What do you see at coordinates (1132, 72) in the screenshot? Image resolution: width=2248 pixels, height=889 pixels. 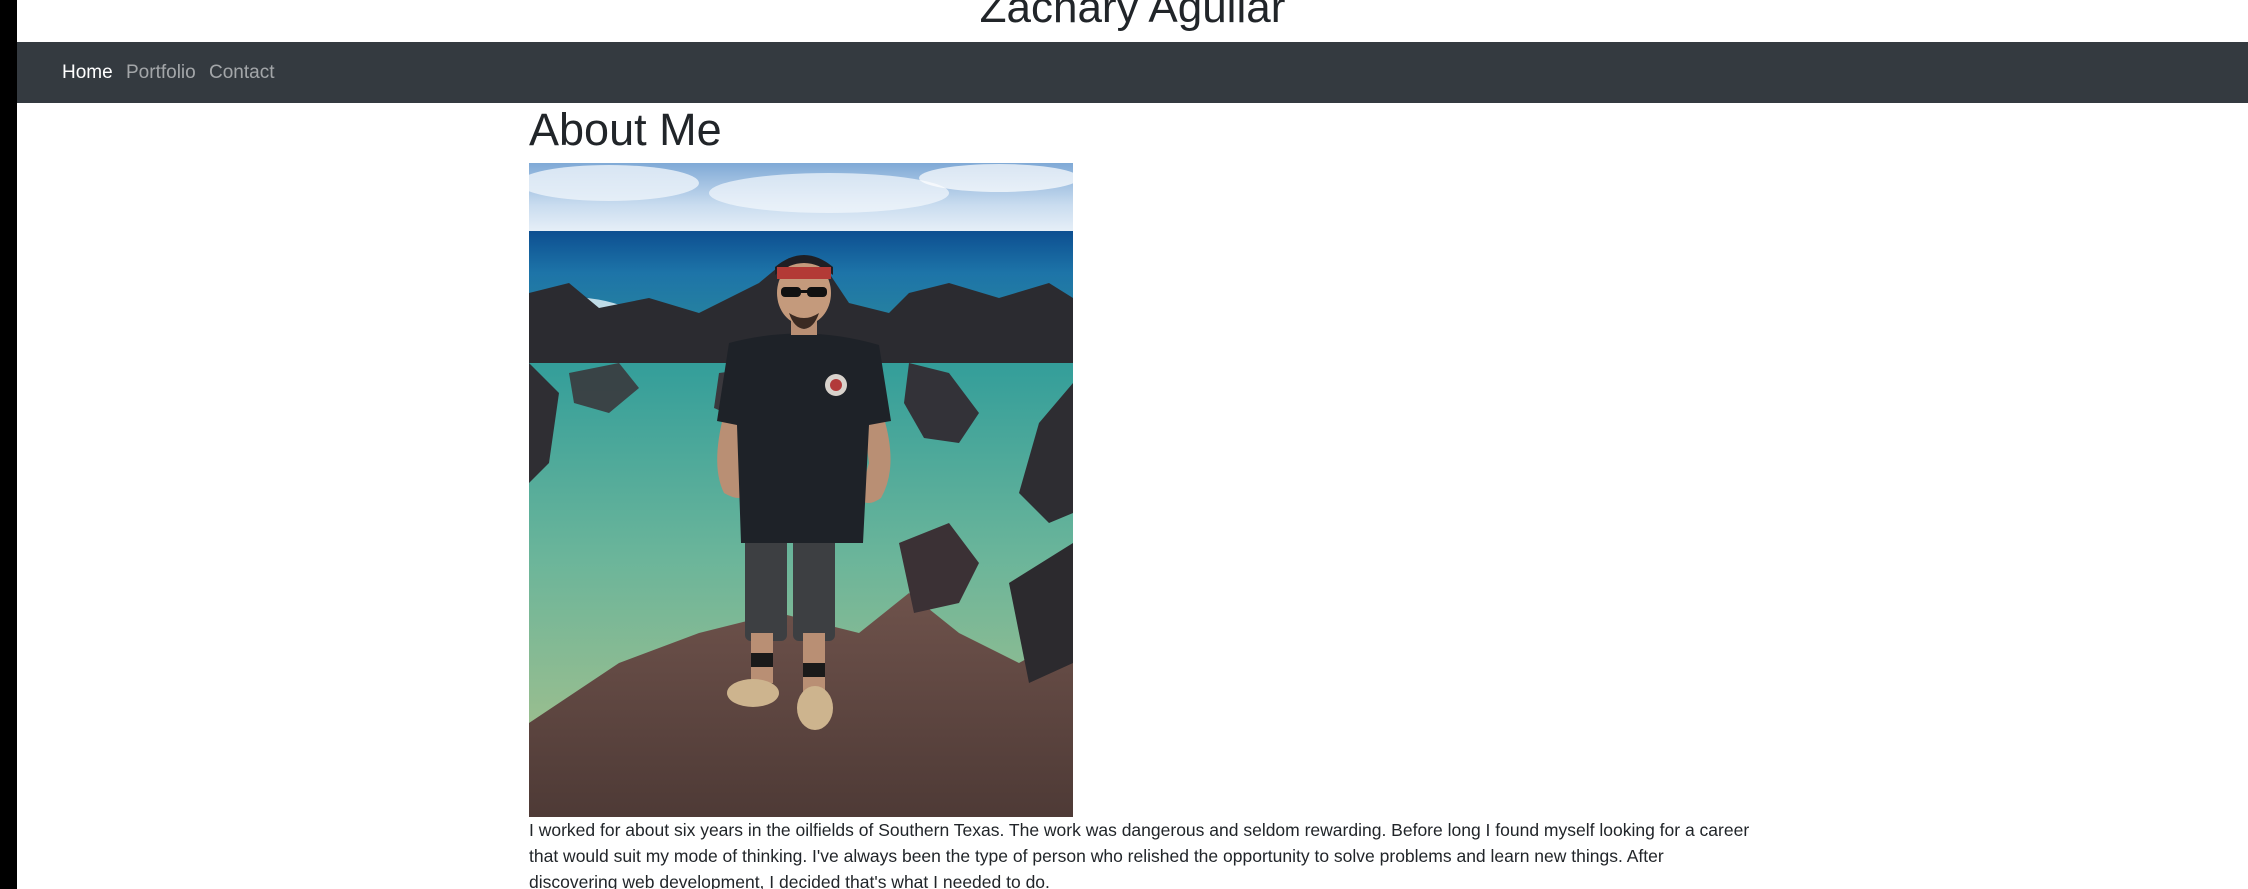 I see `navbar: Home Portfolio Contact` at bounding box center [1132, 72].